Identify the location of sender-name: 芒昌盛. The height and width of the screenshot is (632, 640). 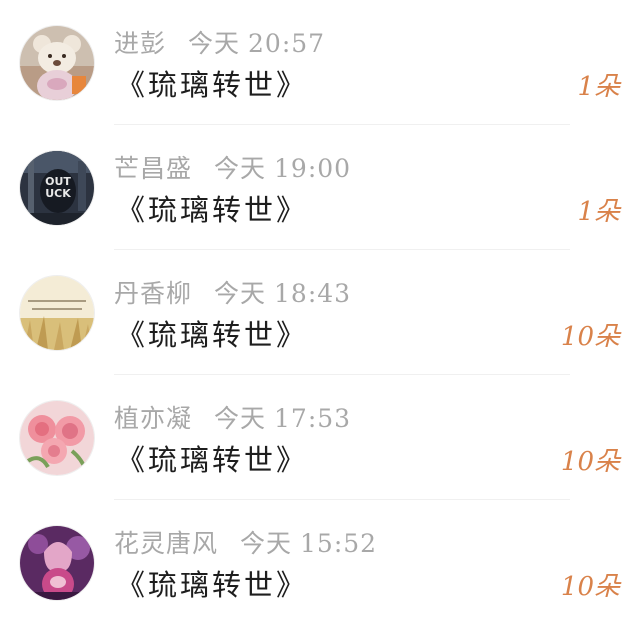
(153, 168).